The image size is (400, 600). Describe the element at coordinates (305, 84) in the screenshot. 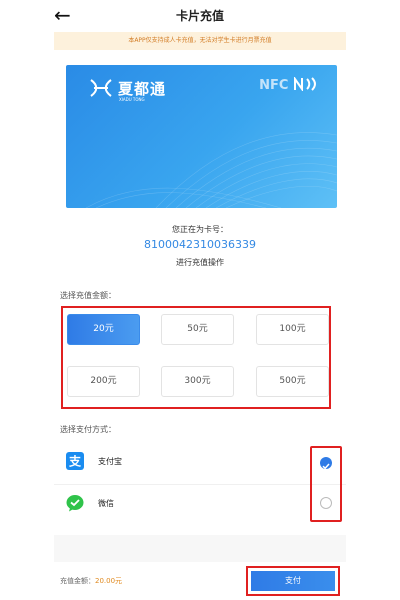

I see `nfc-icon` at that location.